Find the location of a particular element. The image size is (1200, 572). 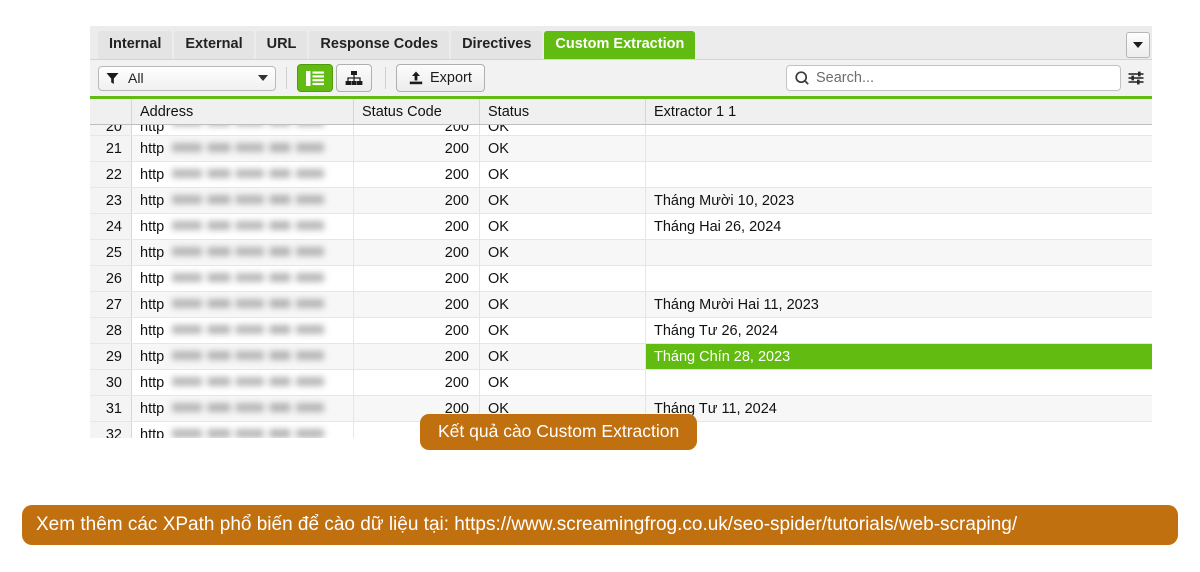

table-row: 20 http 200 OK is located at coordinates (621, 130).